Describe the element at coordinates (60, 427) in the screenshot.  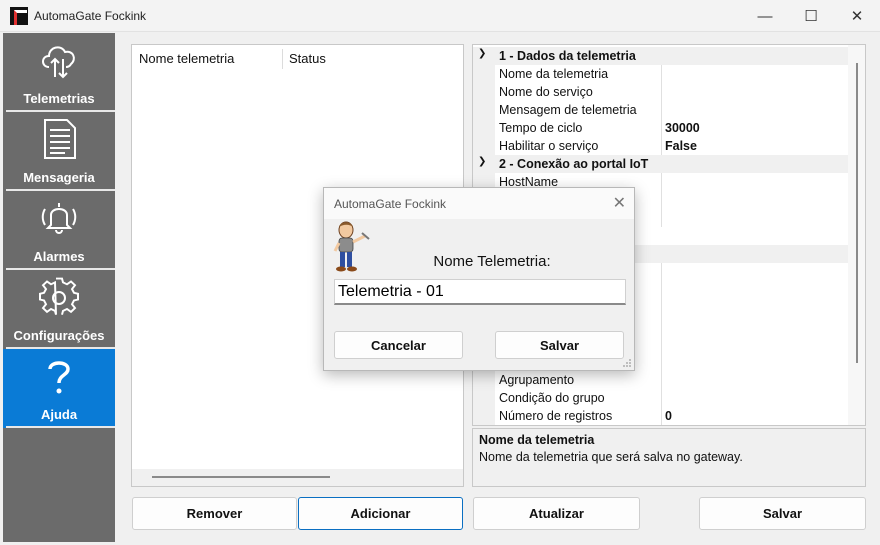
I see `divider` at that location.